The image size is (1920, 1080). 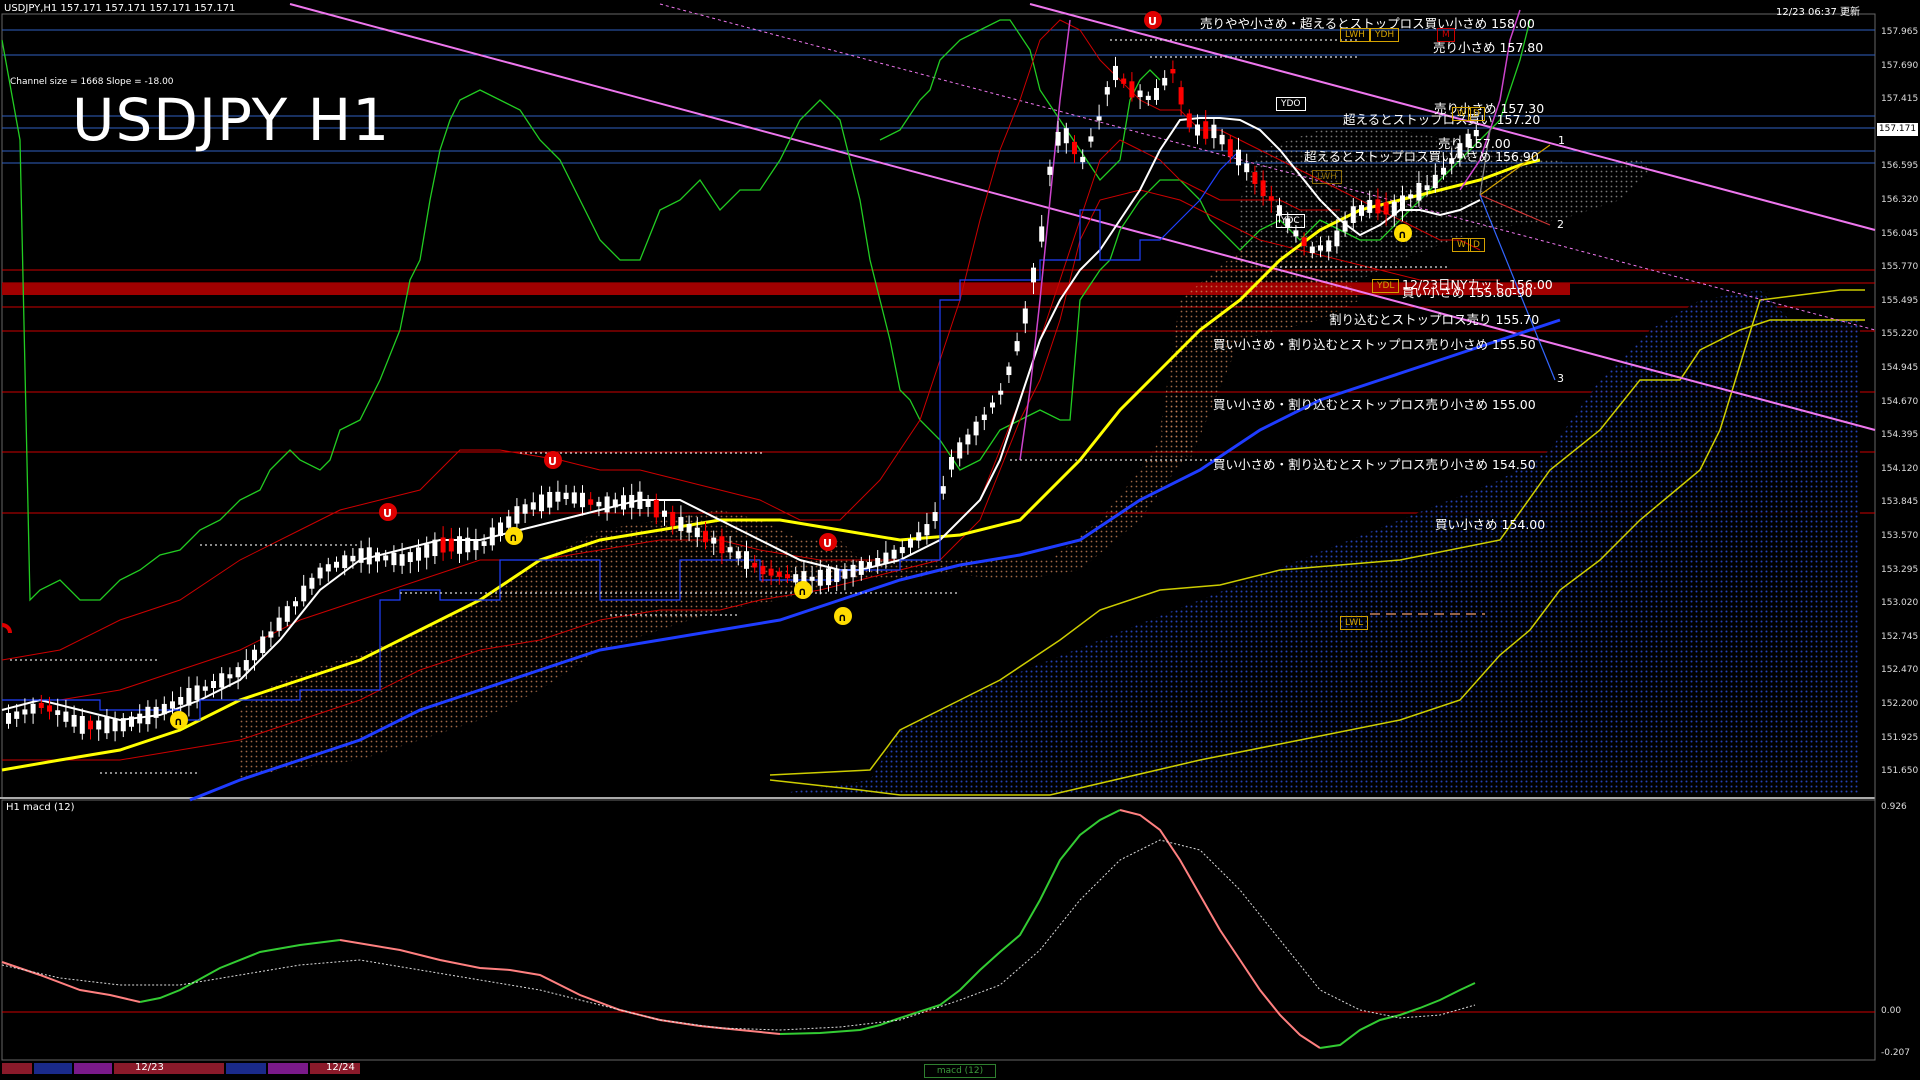 What do you see at coordinates (1386, 286) in the screenshot?
I see `tag-ydl: YDL` at bounding box center [1386, 286].